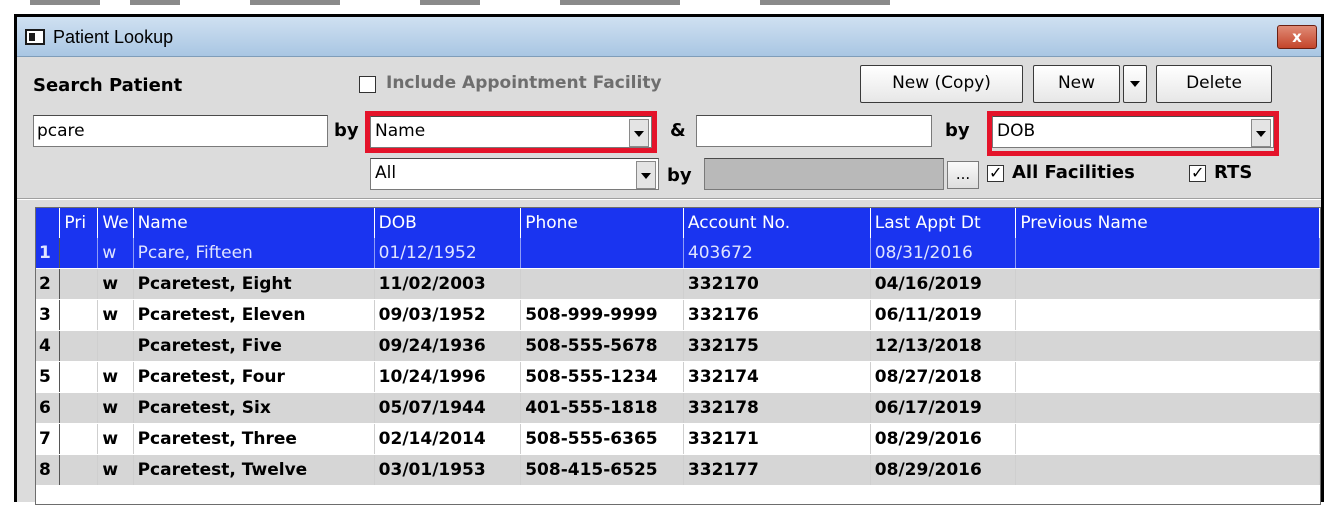 The image size is (1338, 505). I want to click on delete-button: Delete, so click(1214, 84).